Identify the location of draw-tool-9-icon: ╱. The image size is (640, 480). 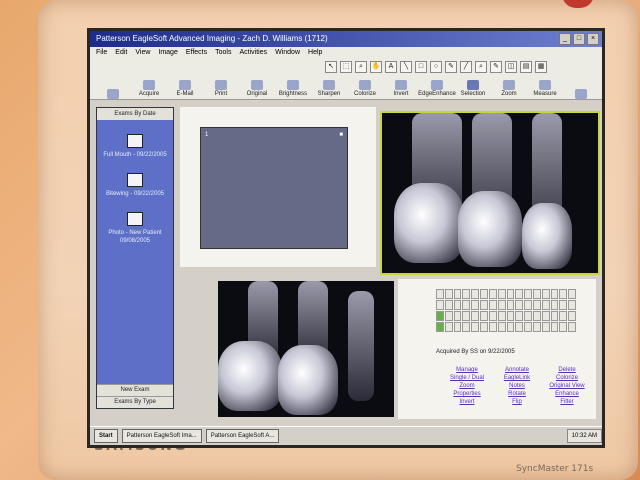
(466, 67).